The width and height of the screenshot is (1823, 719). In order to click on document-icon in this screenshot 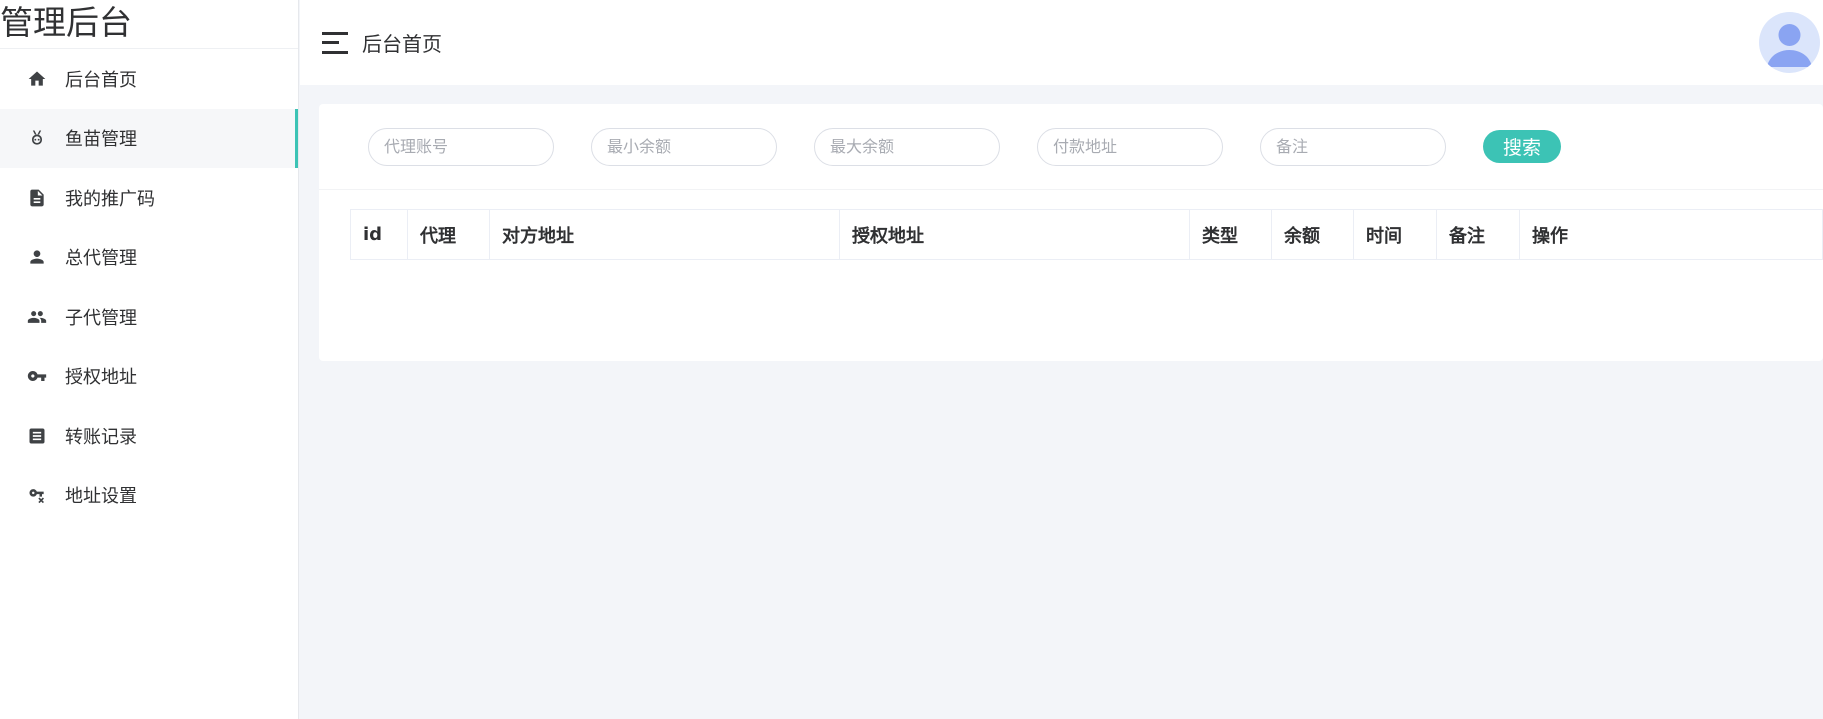, I will do `click(37, 198)`.